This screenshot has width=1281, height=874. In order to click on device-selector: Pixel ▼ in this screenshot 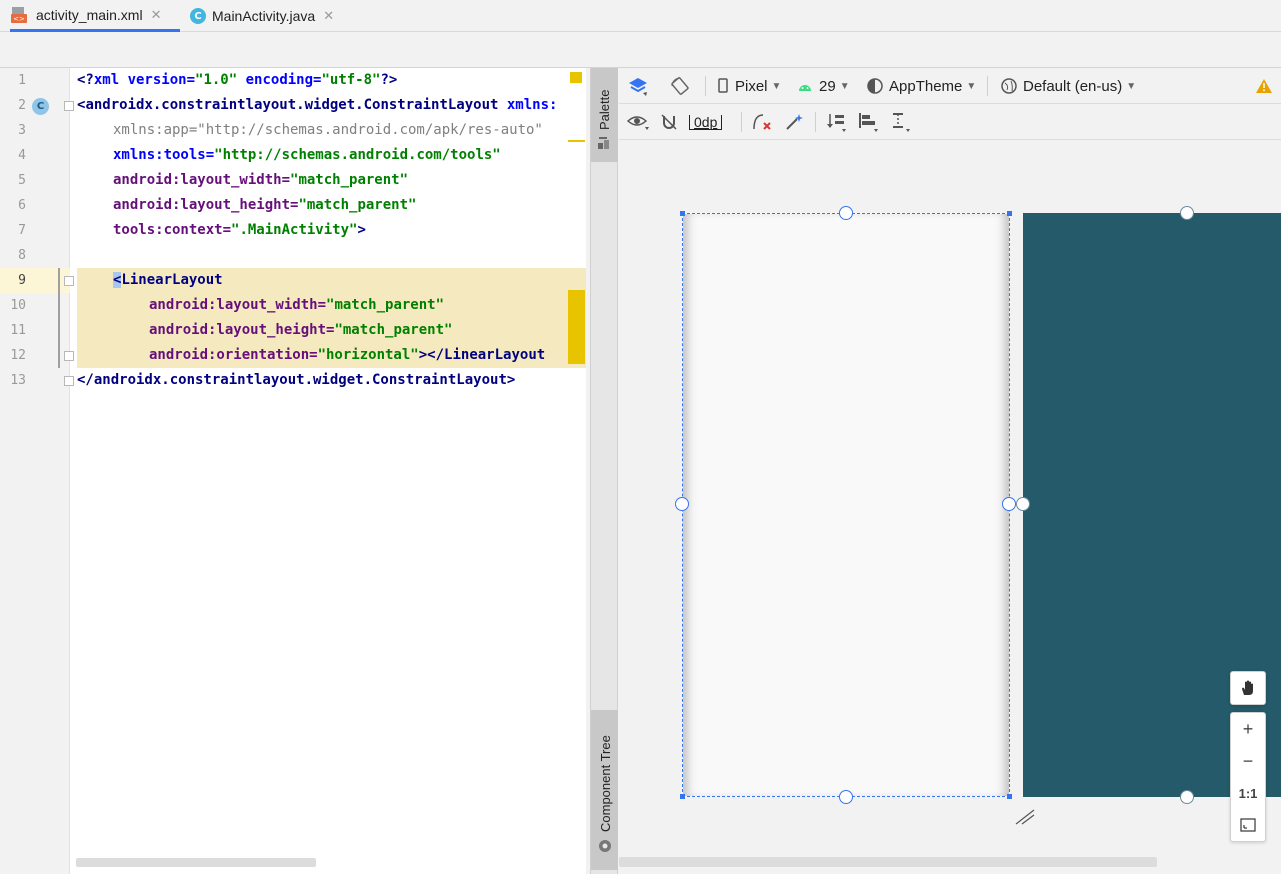, I will do `click(749, 86)`.